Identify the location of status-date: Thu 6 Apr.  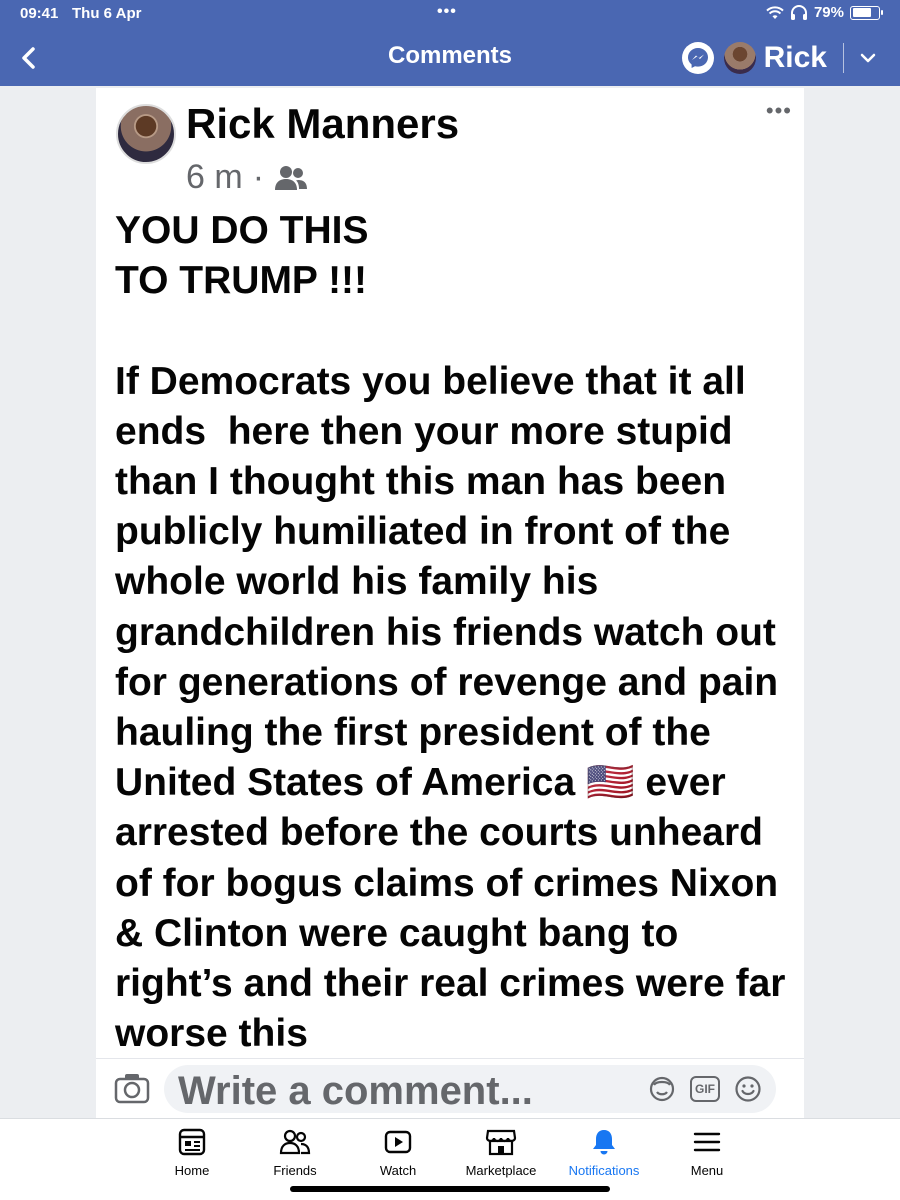
(107, 13).